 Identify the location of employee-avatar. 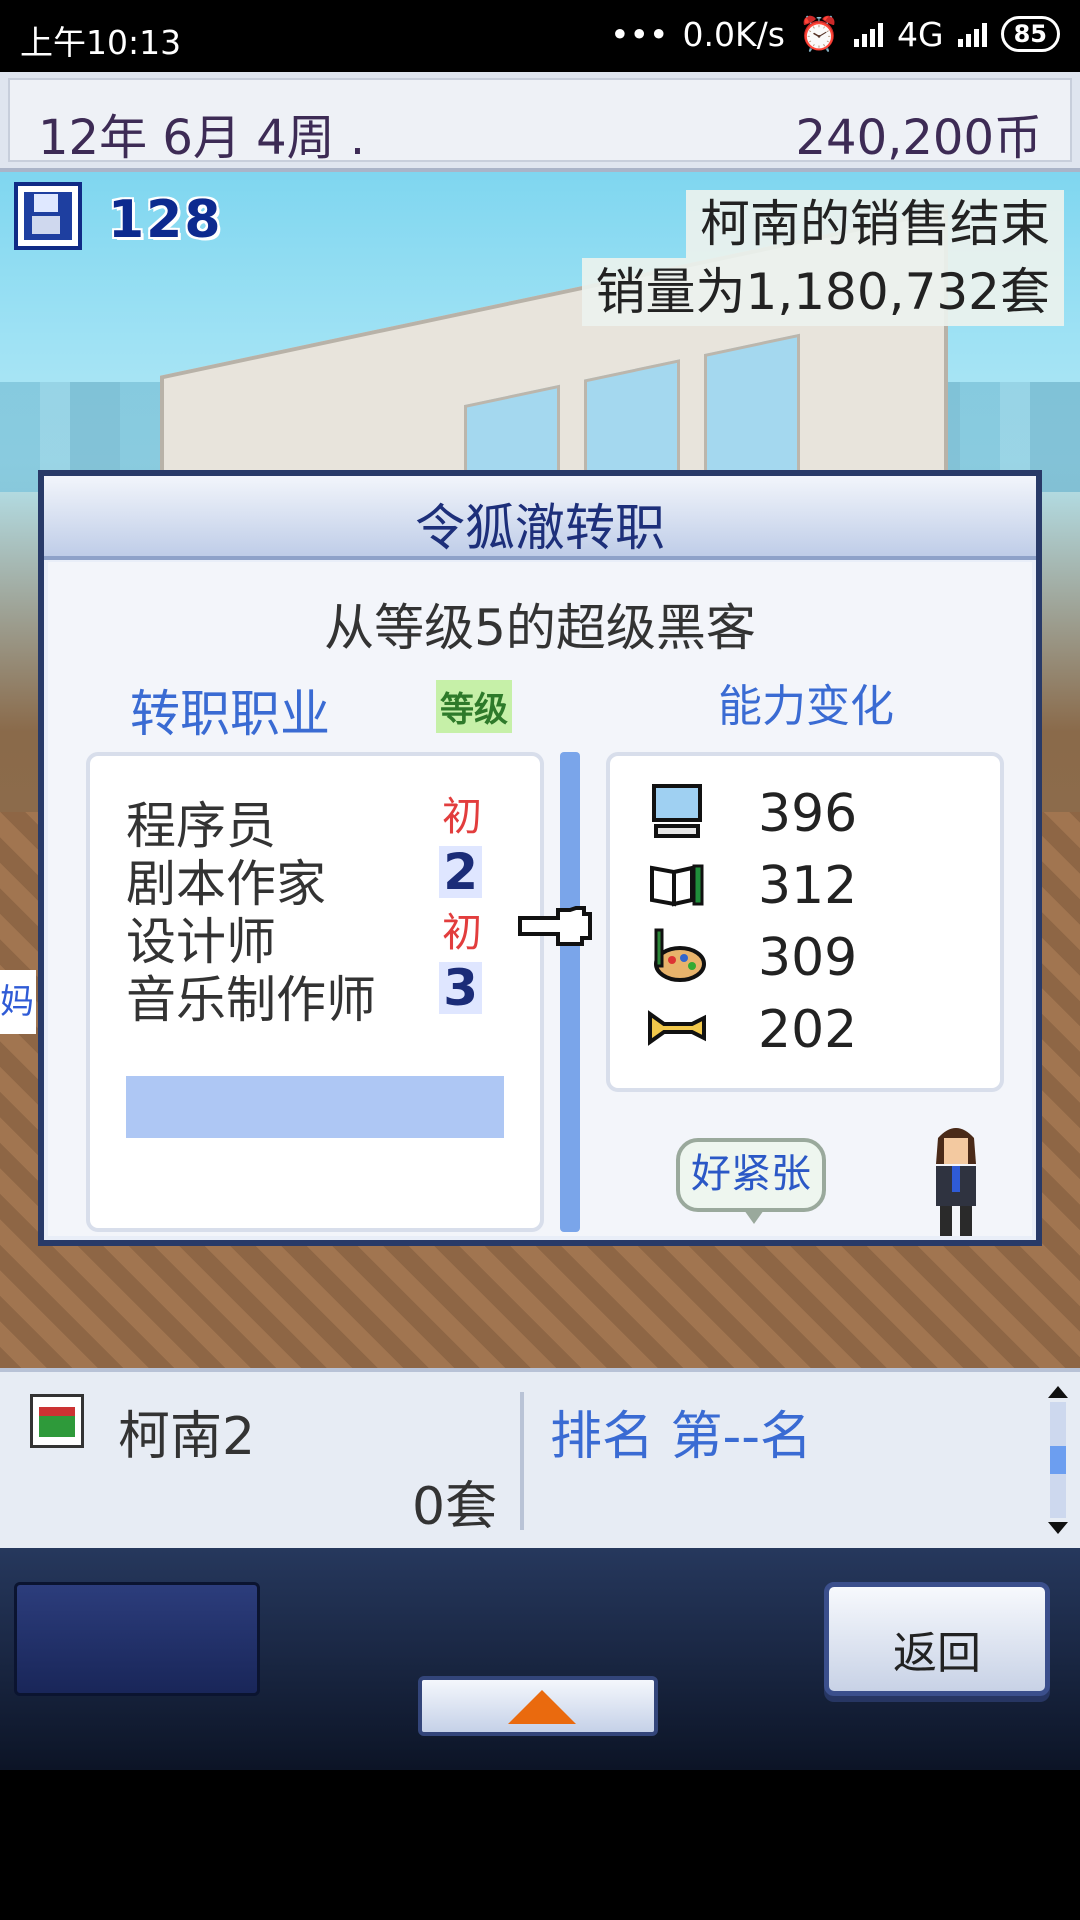
(956, 1182).